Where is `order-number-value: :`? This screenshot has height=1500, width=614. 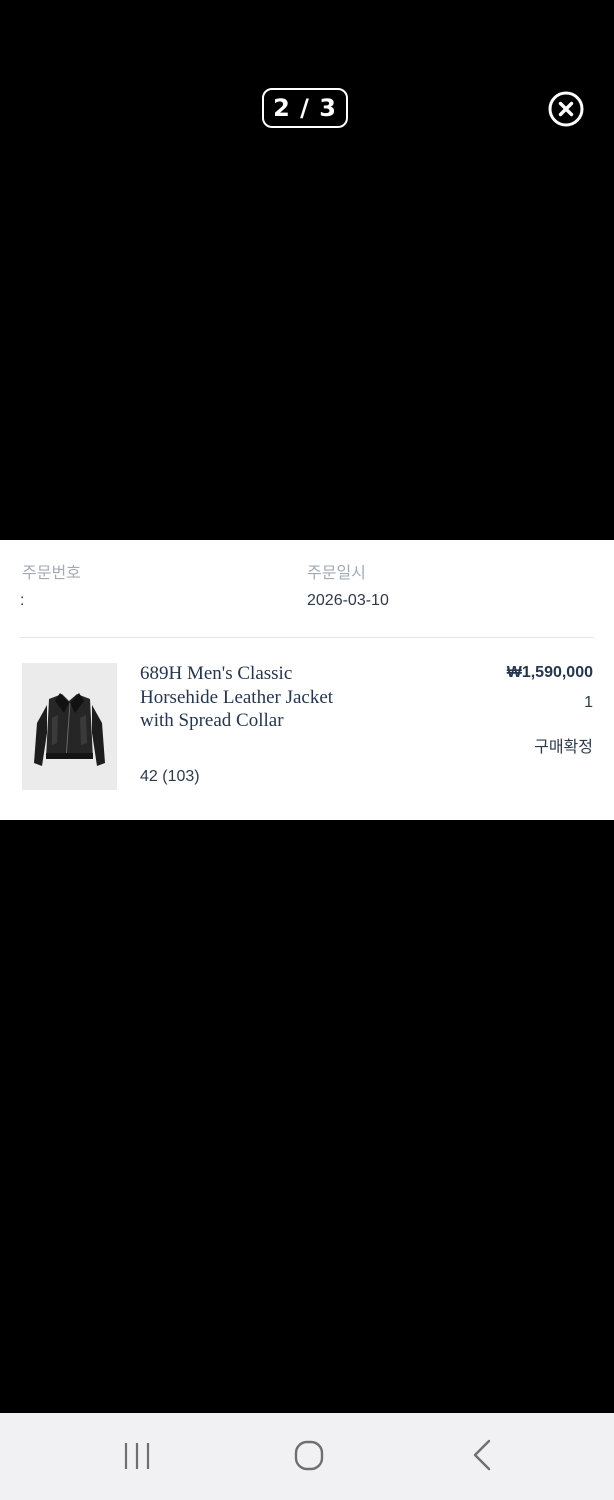 order-number-value: : is located at coordinates (22, 600).